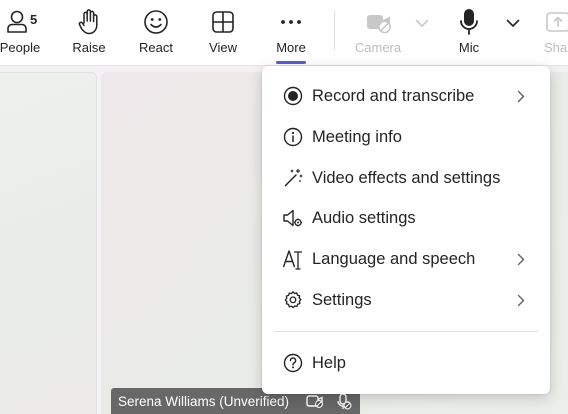  Describe the element at coordinates (422, 33) in the screenshot. I see `camera-options-button` at that location.